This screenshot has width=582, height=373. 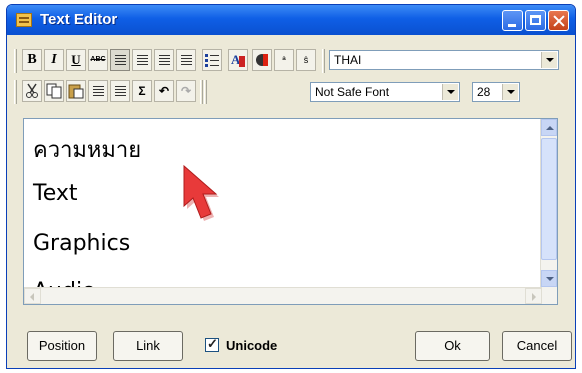 I want to click on justify-button, so click(x=186, y=60).